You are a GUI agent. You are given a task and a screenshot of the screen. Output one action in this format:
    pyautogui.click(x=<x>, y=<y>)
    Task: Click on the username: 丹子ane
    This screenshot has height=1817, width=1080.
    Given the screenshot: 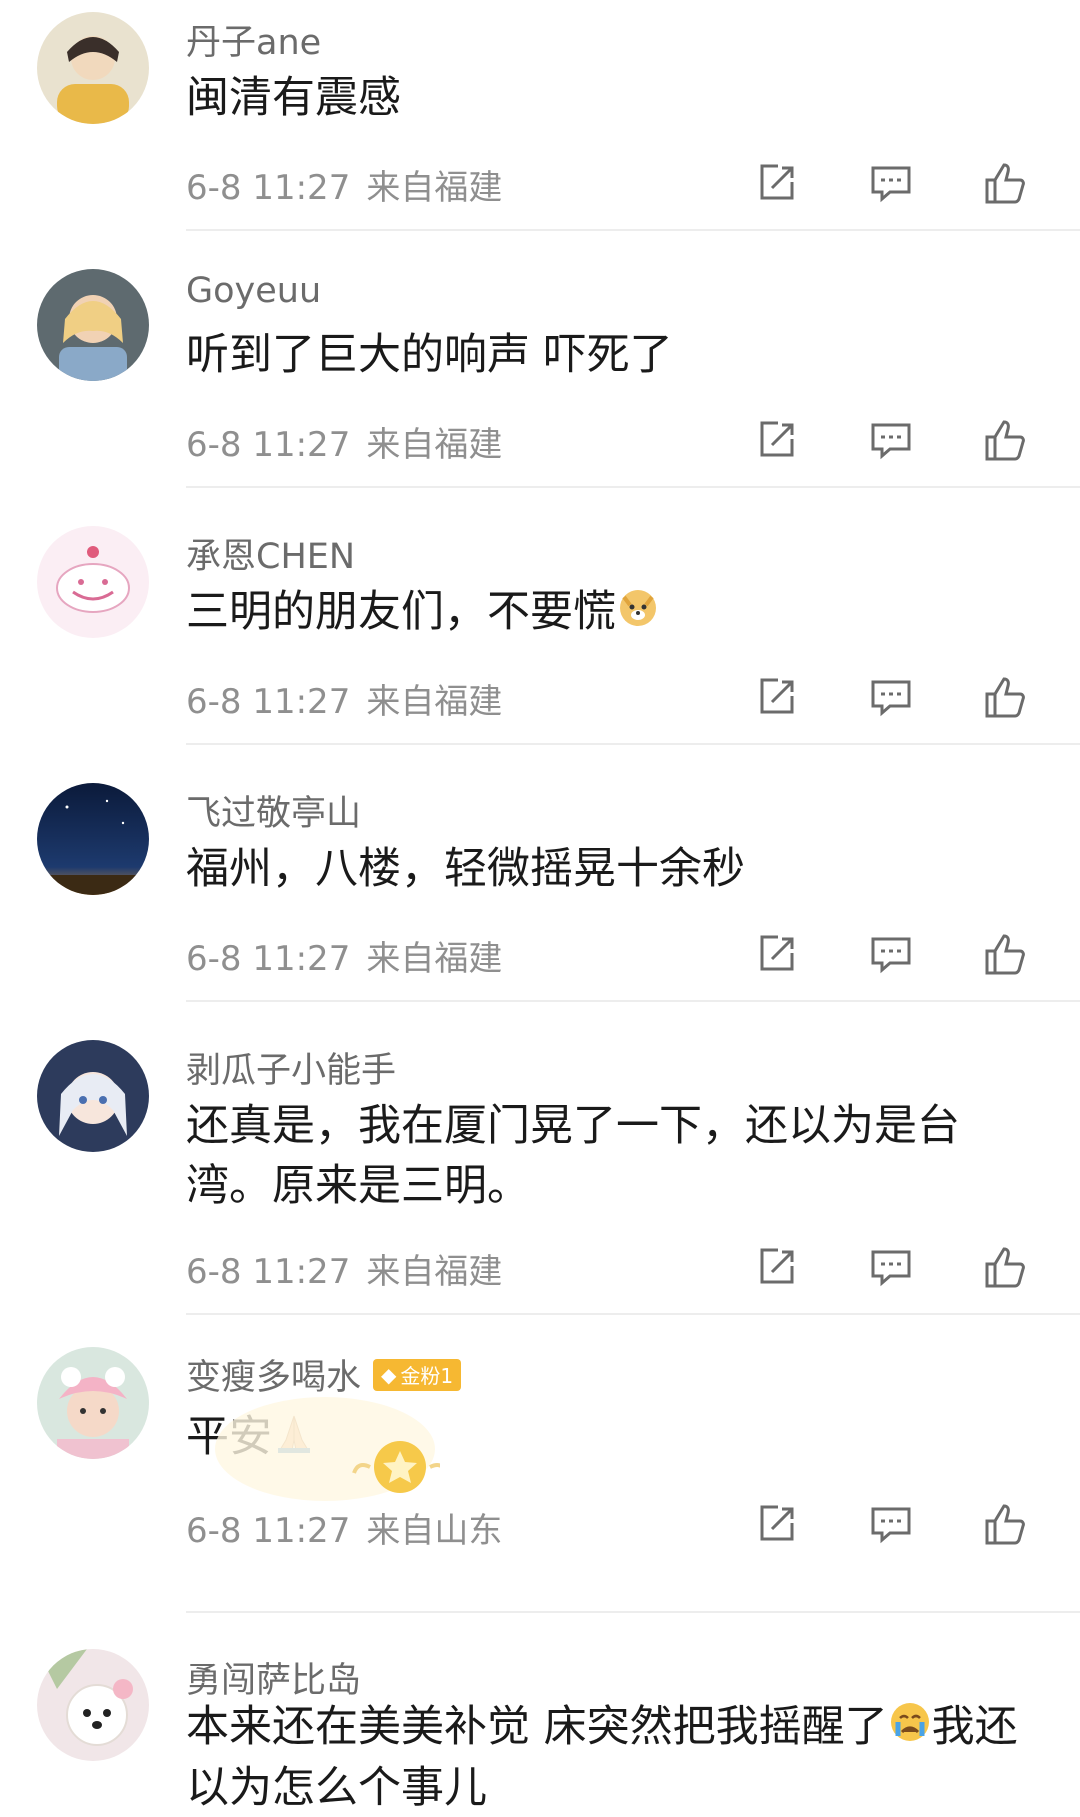 What is the action you would take?
    pyautogui.click(x=253, y=39)
    